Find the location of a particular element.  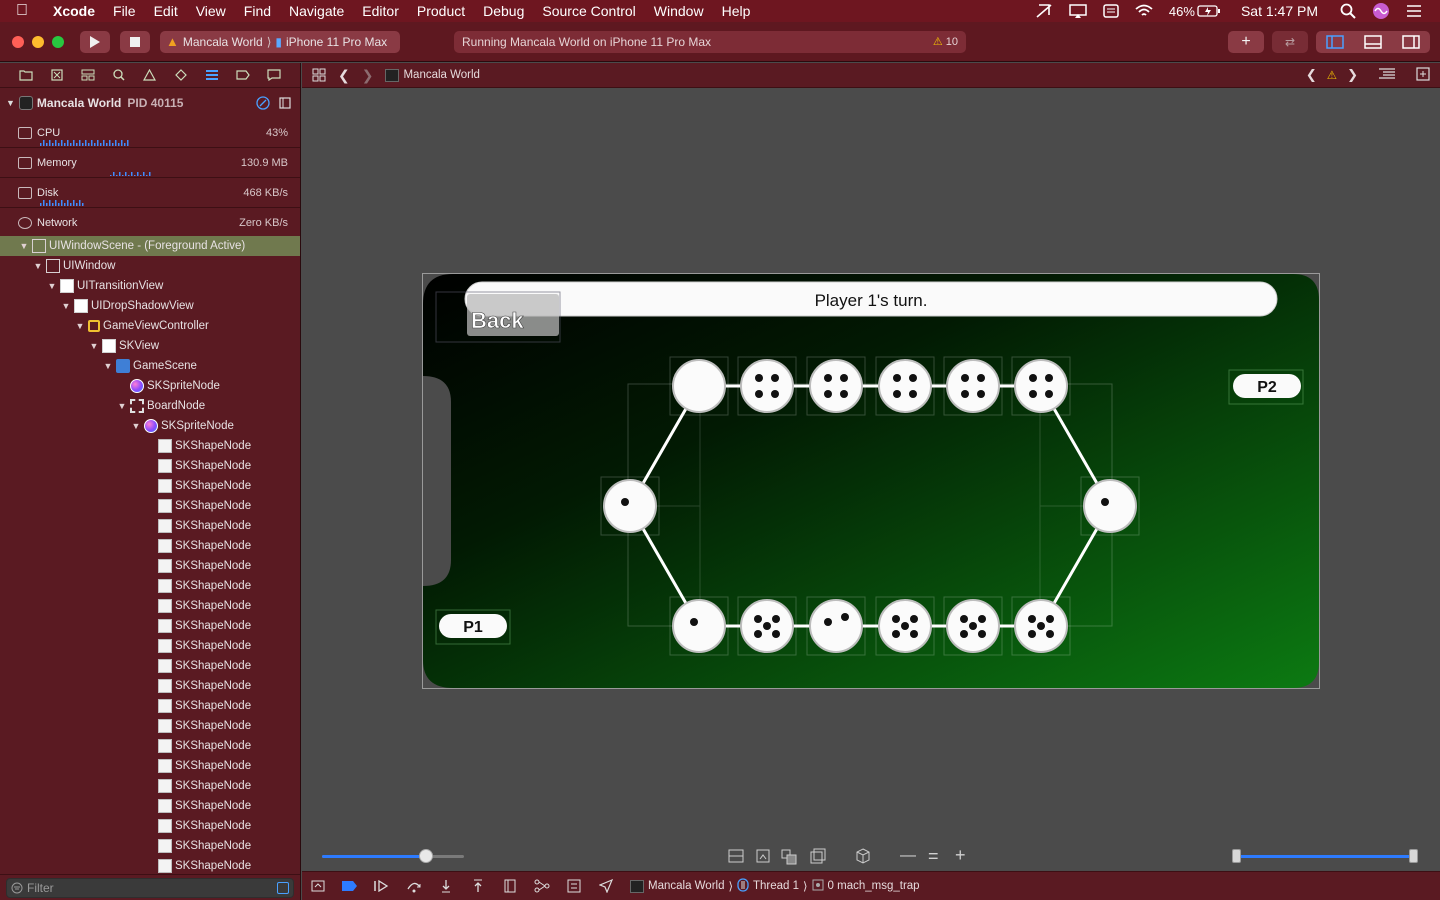

project-navigator-tab is located at coordinates (26, 75).